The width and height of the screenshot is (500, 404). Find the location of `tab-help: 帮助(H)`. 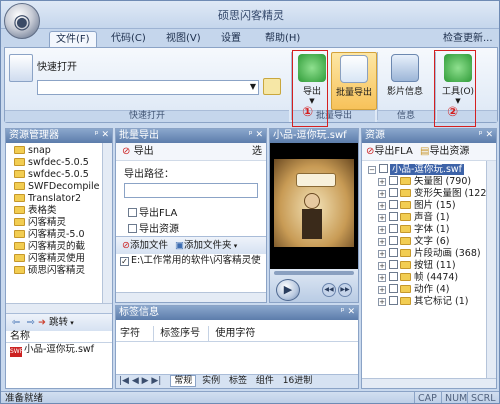

tab-help: 帮助(H) is located at coordinates (282, 39).